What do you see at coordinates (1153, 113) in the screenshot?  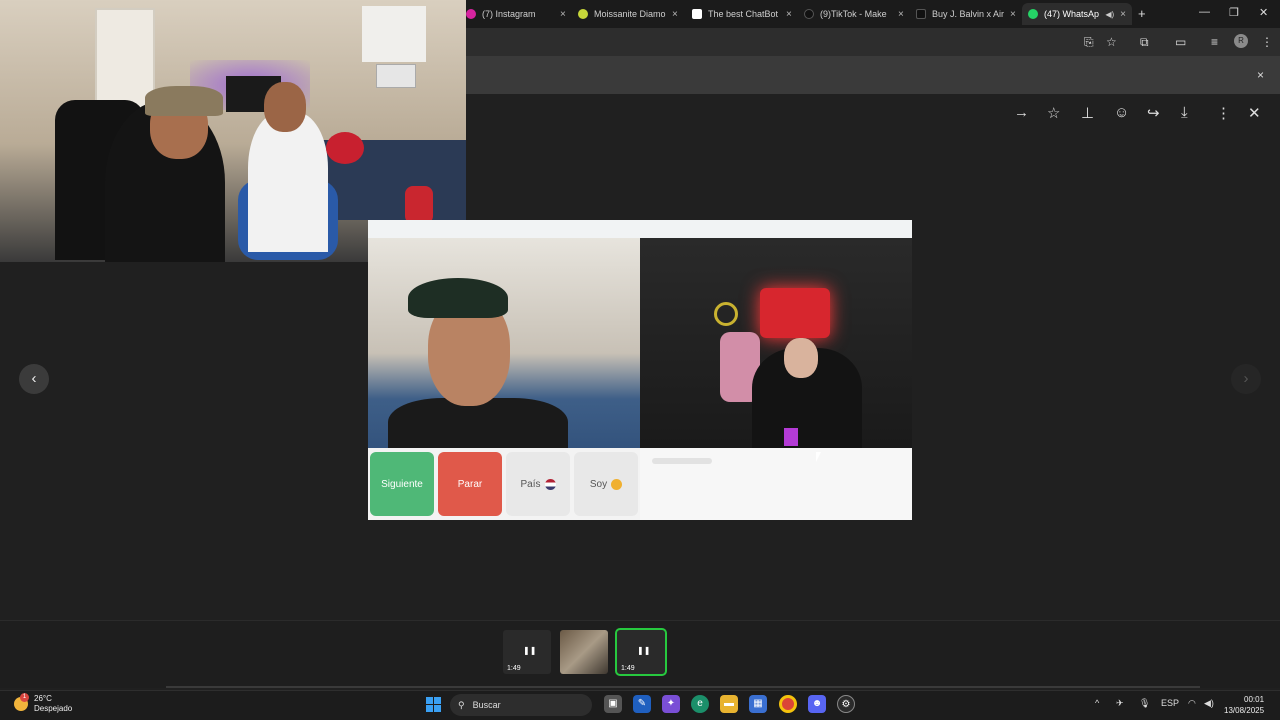 I see `share-icon: ↪` at bounding box center [1153, 113].